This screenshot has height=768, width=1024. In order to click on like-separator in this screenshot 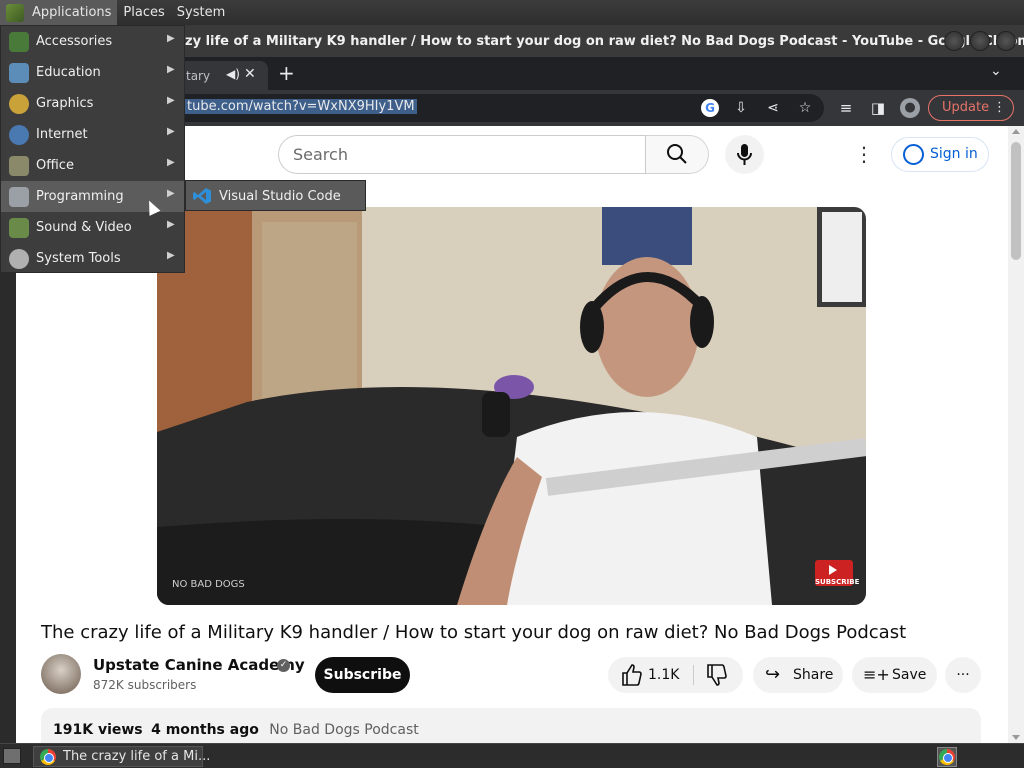, I will do `click(693, 675)`.